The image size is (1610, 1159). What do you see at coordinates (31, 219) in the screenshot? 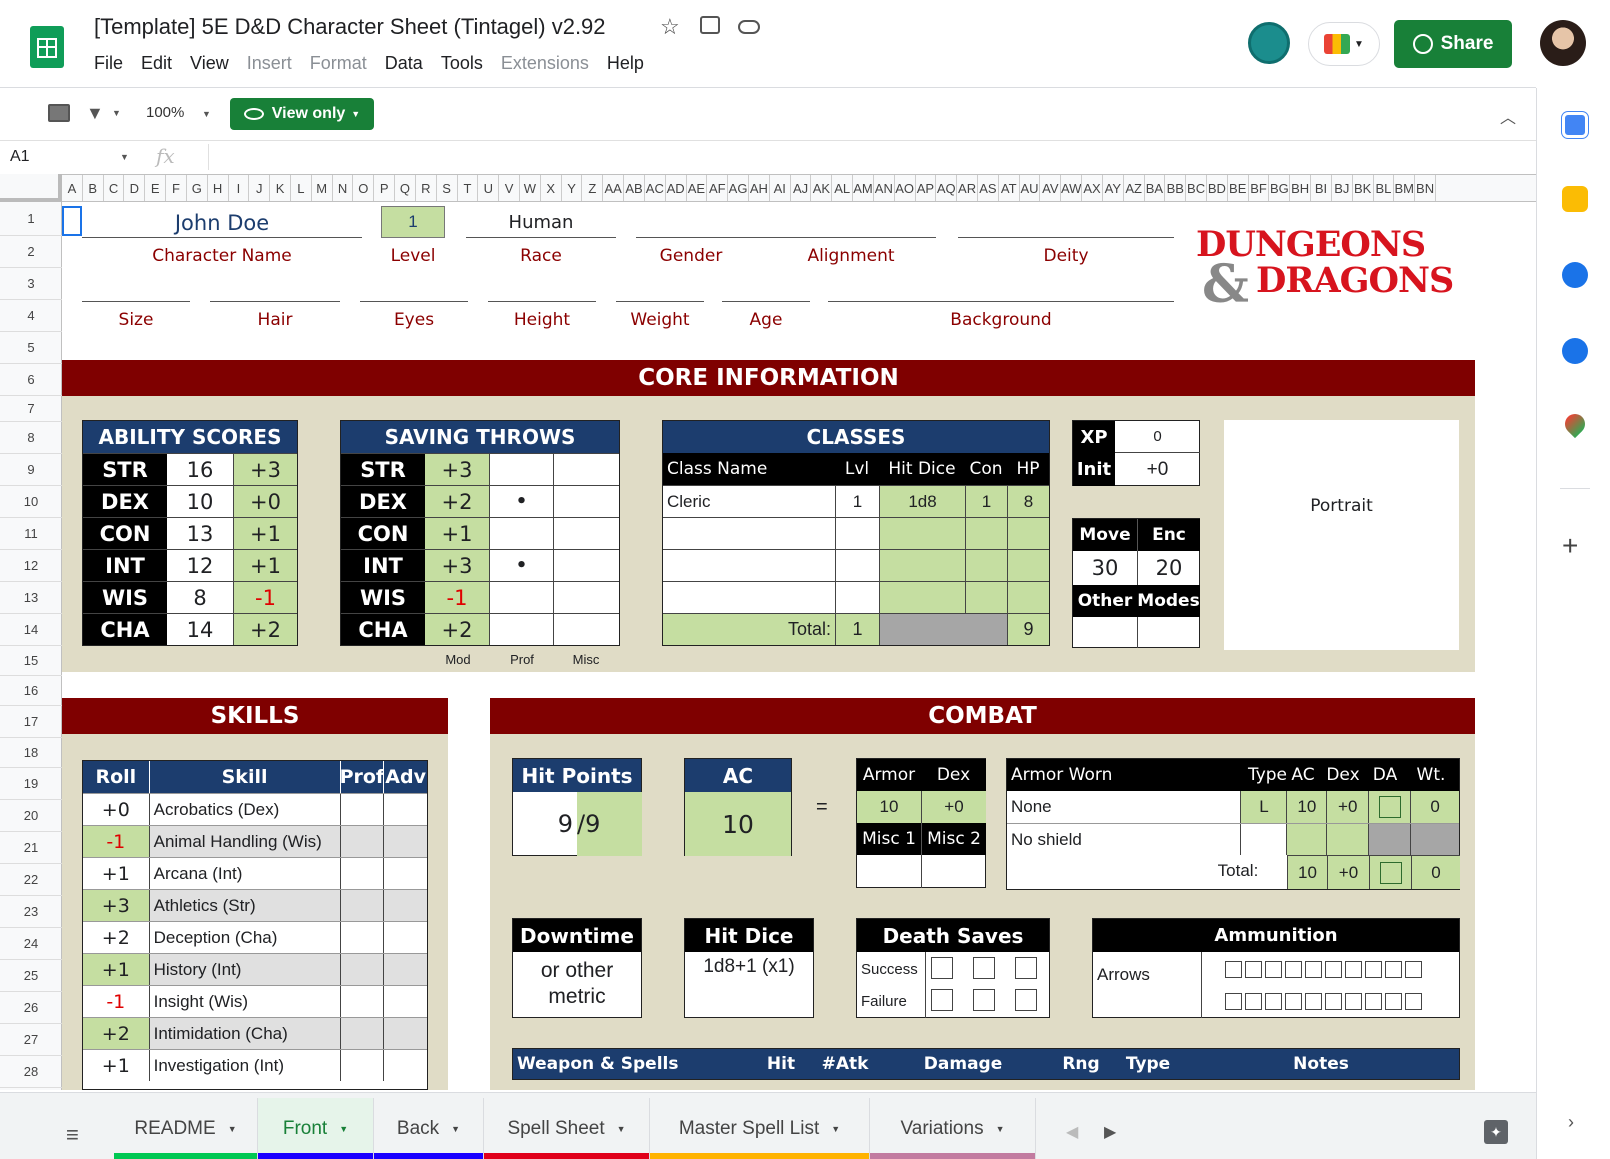
I see `row-header: 1` at bounding box center [31, 219].